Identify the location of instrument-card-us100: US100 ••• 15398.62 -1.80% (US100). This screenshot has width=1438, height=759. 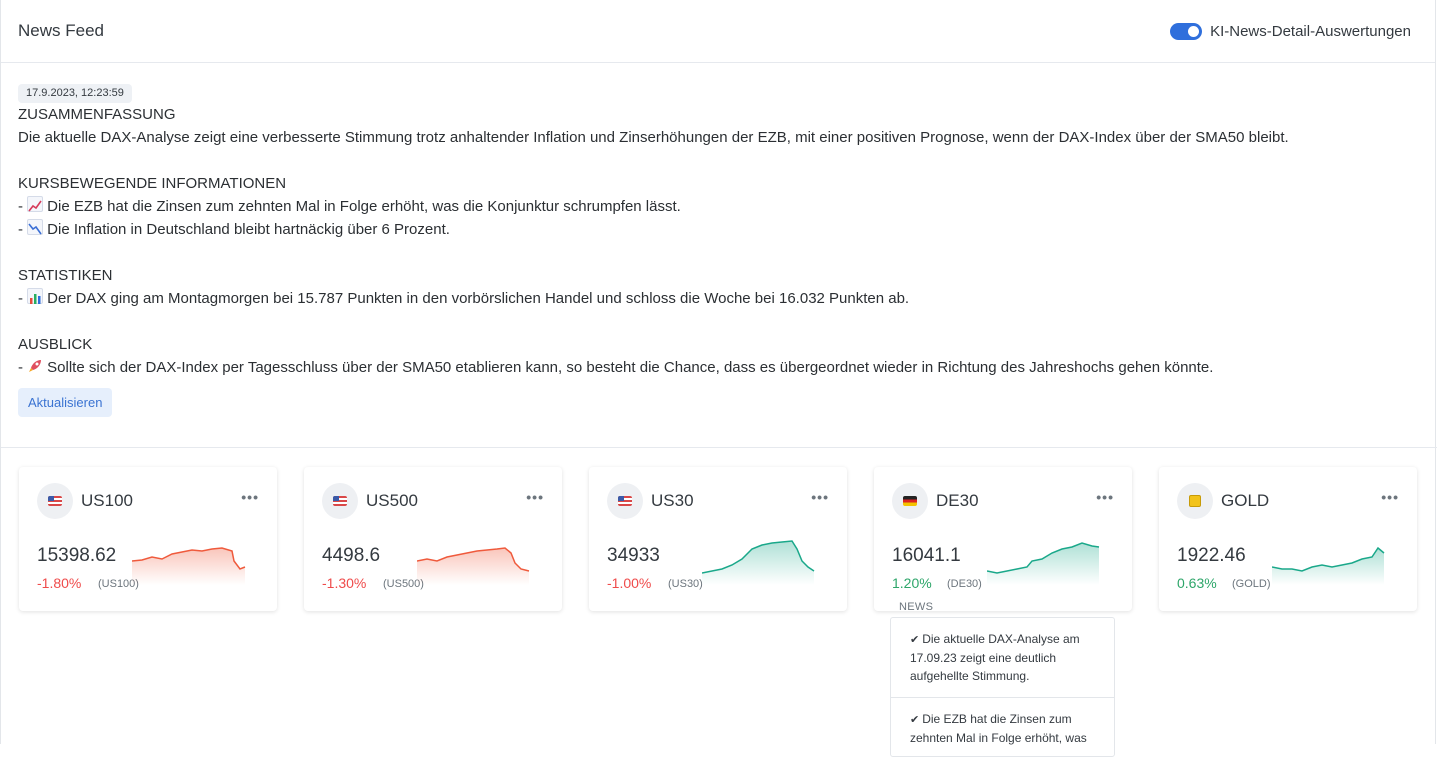
(148, 539).